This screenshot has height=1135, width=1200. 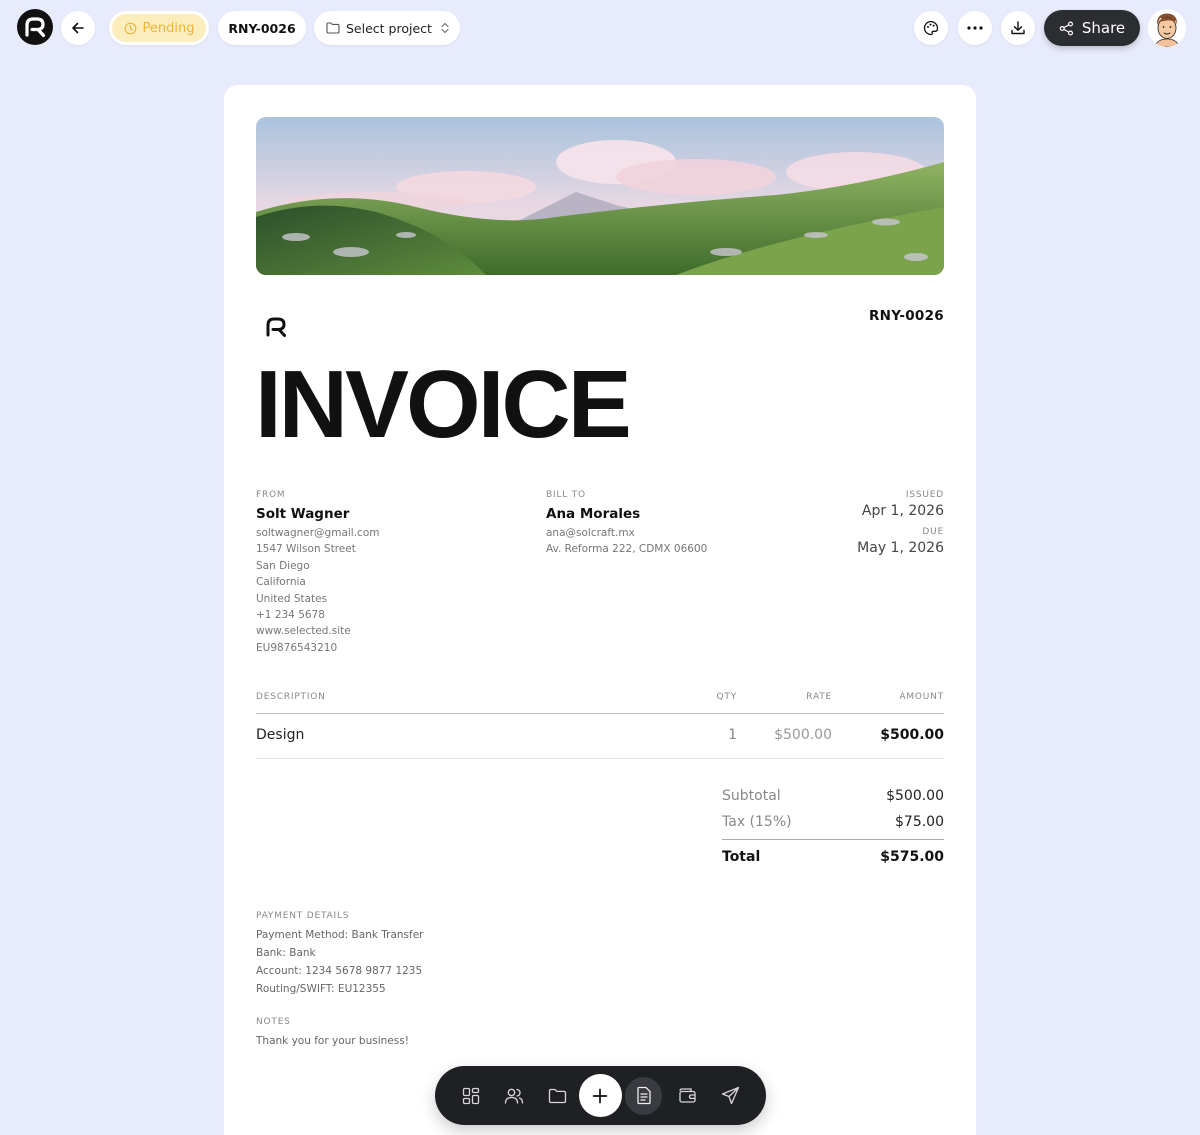 What do you see at coordinates (332, 1033) in the screenshot?
I see `notes-section: NOTES Thank you for your business!` at bounding box center [332, 1033].